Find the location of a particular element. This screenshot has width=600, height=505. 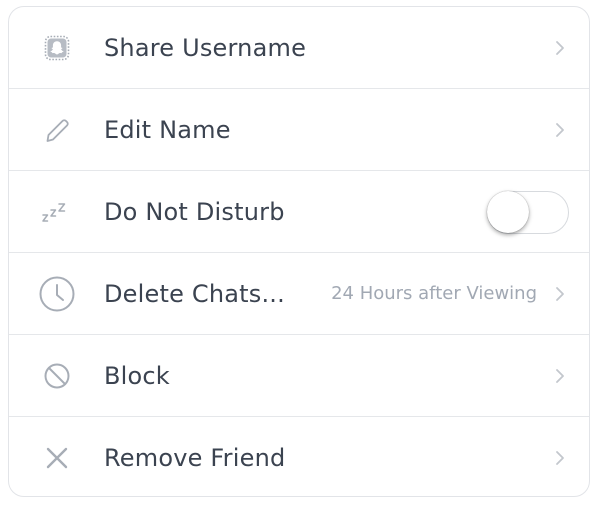

block-label: Block is located at coordinates (137, 376).